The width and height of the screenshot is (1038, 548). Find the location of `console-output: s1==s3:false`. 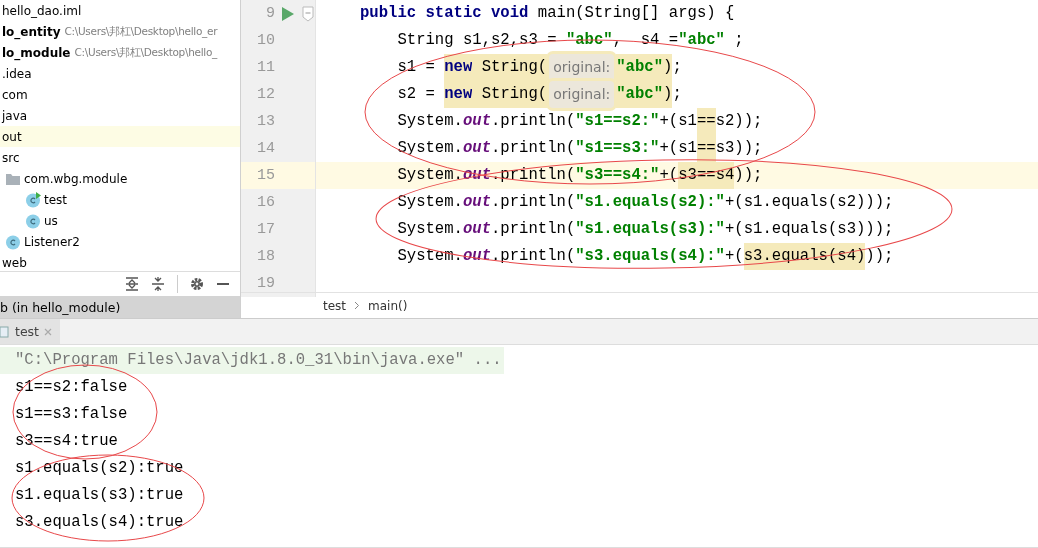

console-output: s1==s3:false is located at coordinates (71, 414).